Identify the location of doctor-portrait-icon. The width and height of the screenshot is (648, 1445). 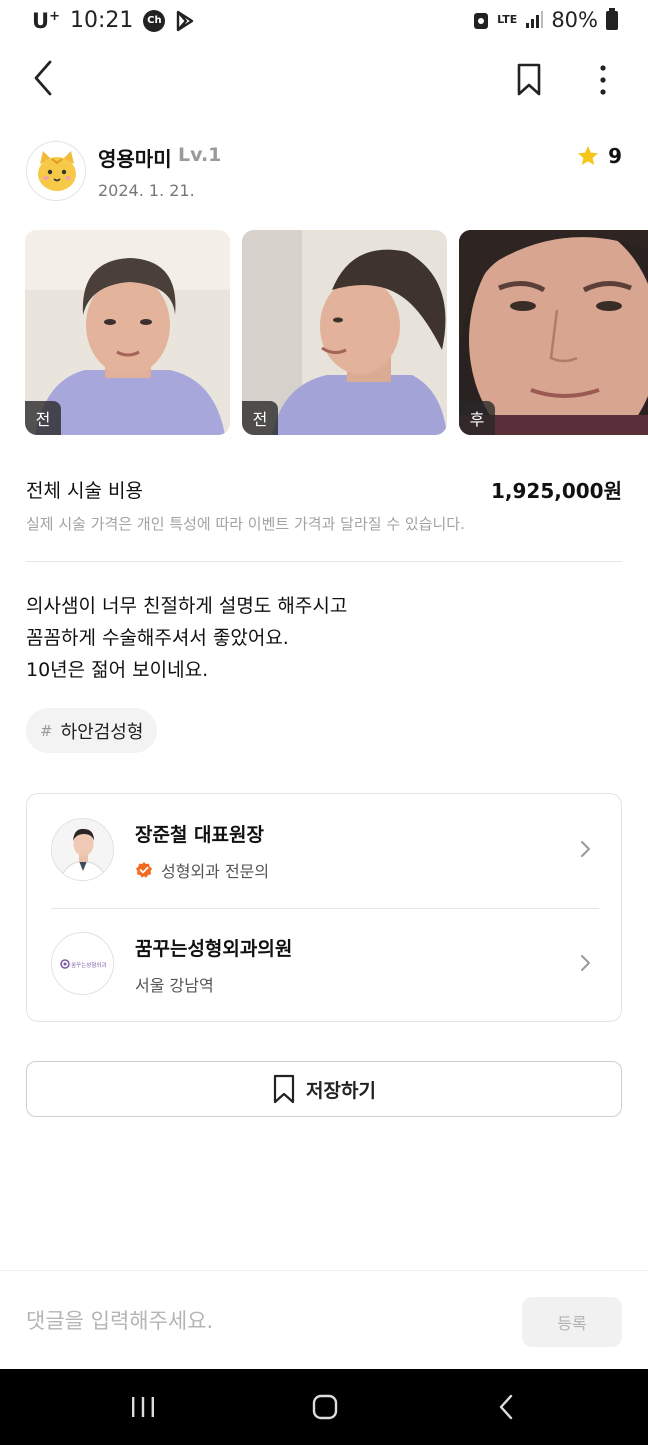
(82, 849).